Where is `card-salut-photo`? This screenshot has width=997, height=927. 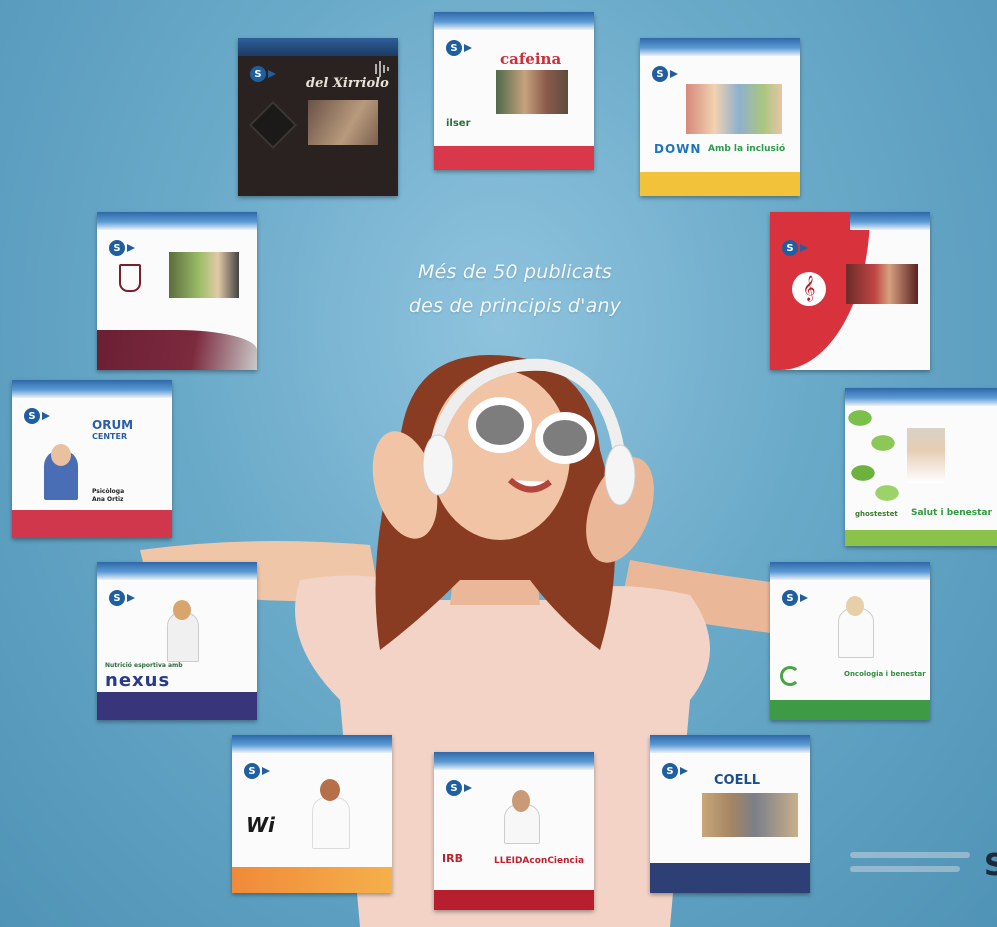
card-salut-photo is located at coordinates (926, 455).